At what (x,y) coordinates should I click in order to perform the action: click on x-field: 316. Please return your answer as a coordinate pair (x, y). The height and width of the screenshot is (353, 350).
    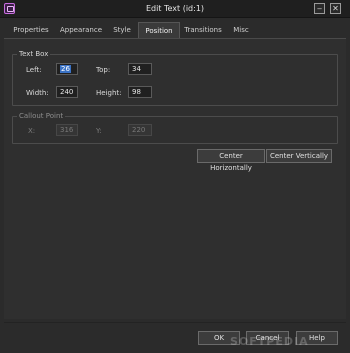
    Looking at the image, I should click on (67, 130).